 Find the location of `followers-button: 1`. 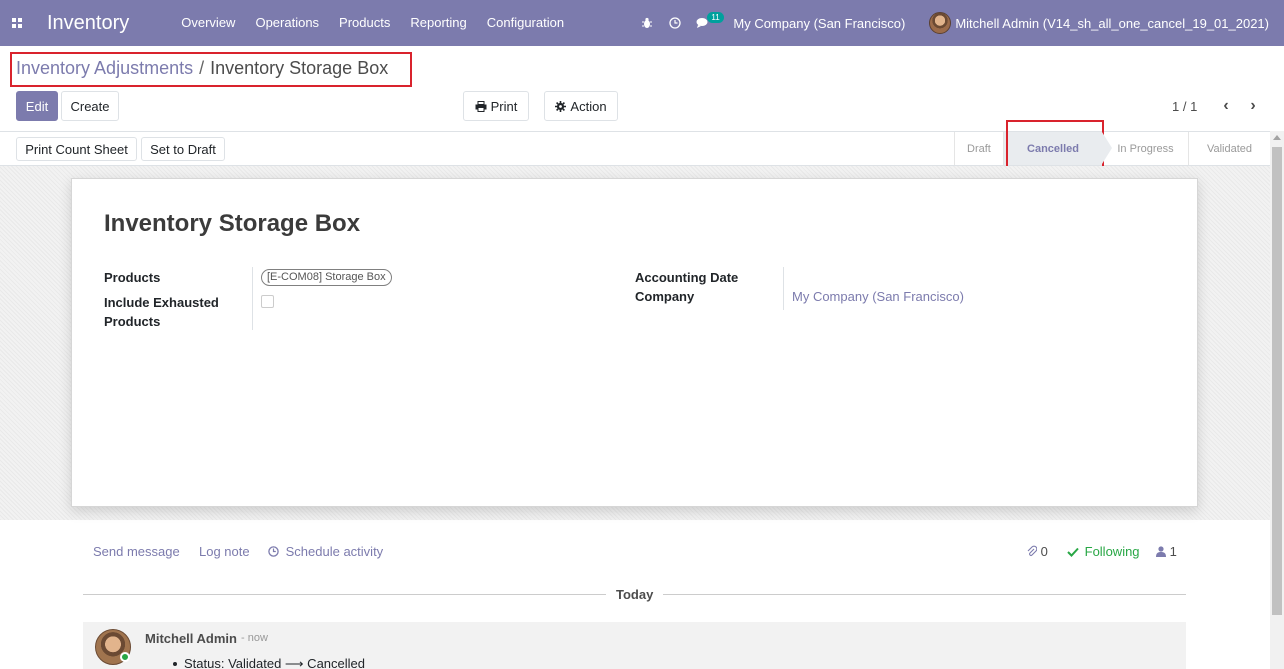

followers-button: 1 is located at coordinates (1166, 551).